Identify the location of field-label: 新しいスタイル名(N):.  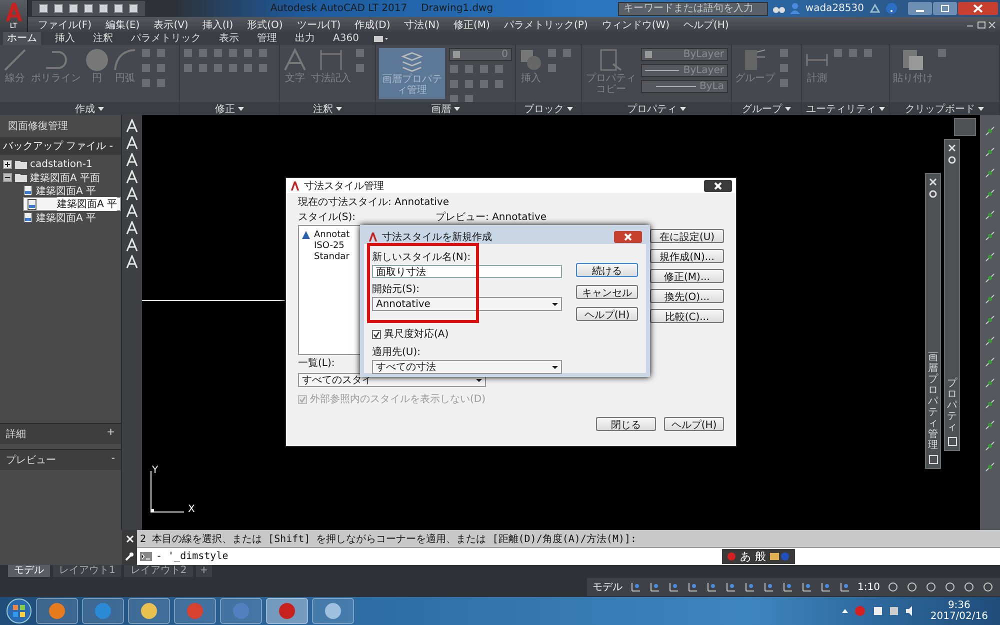
(422, 257).